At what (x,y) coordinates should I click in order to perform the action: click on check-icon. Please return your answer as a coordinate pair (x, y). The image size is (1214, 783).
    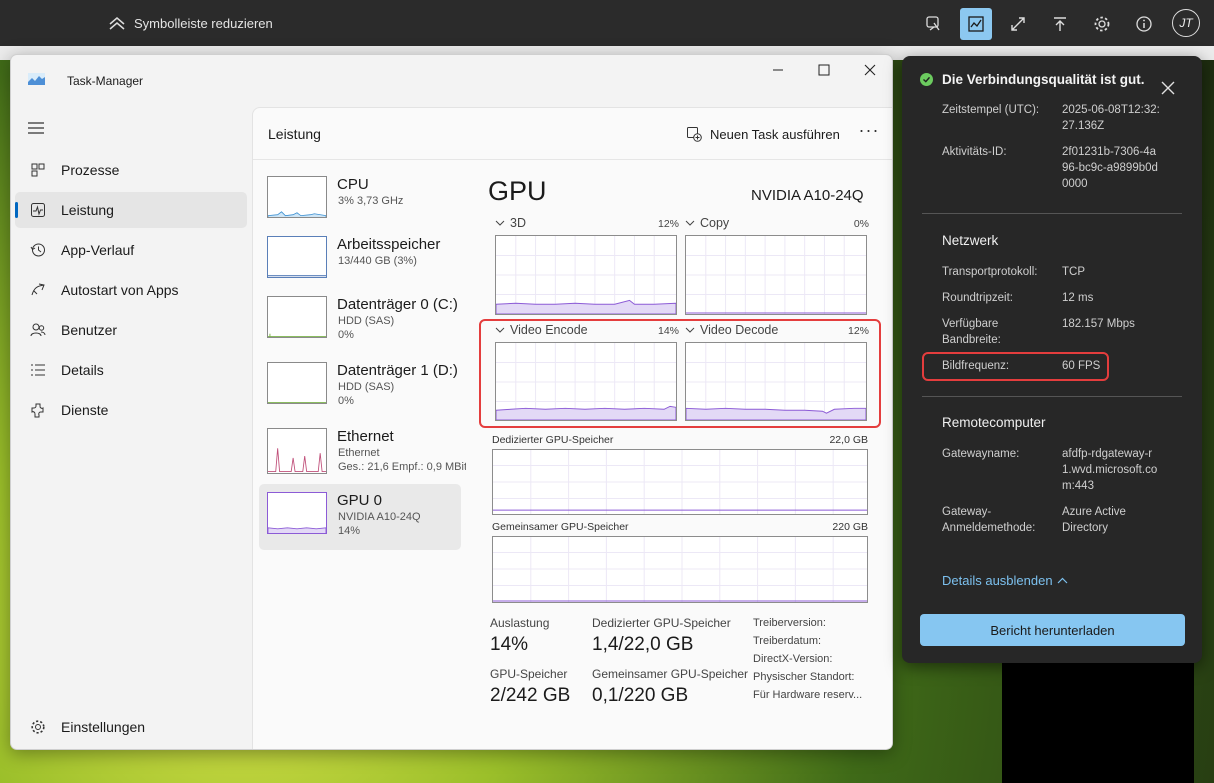
    Looking at the image, I should click on (926, 79).